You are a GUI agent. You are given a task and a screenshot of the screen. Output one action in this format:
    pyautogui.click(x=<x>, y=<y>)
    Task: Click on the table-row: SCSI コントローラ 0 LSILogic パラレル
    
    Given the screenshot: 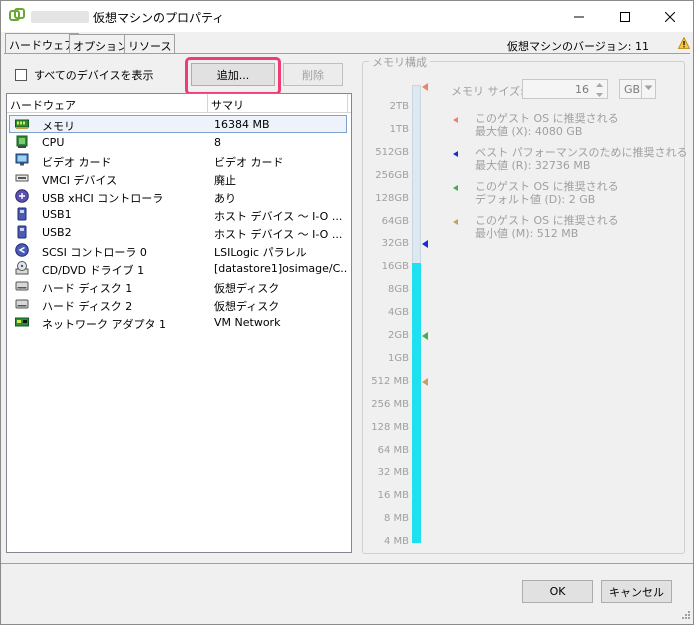 What is the action you would take?
    pyautogui.click(x=179, y=250)
    